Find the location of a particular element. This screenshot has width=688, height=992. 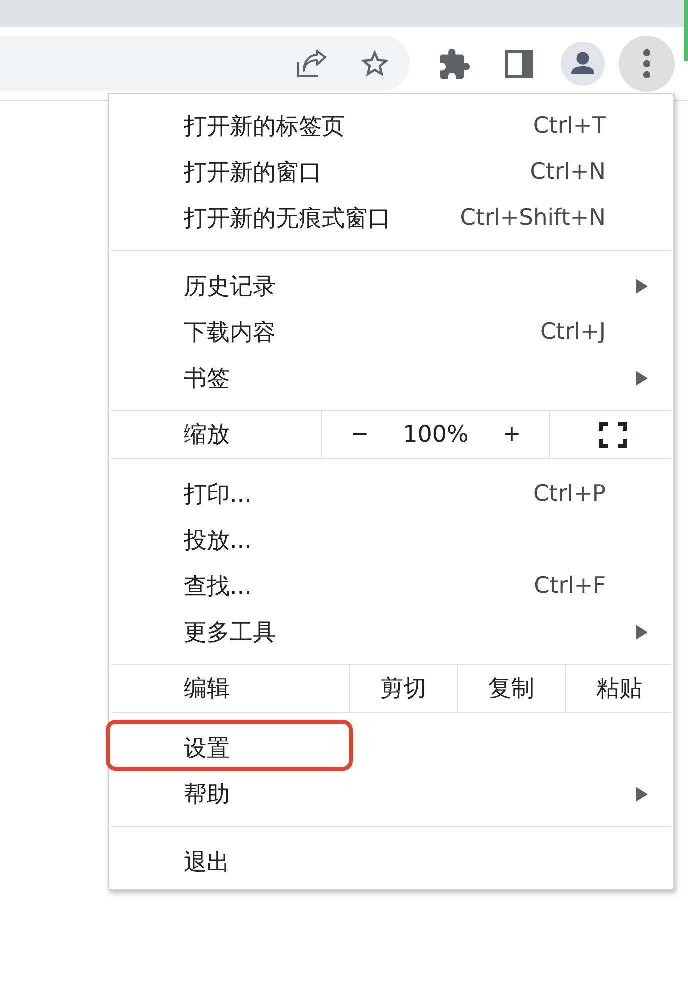

edge-strip is located at coordinates (686, 30).